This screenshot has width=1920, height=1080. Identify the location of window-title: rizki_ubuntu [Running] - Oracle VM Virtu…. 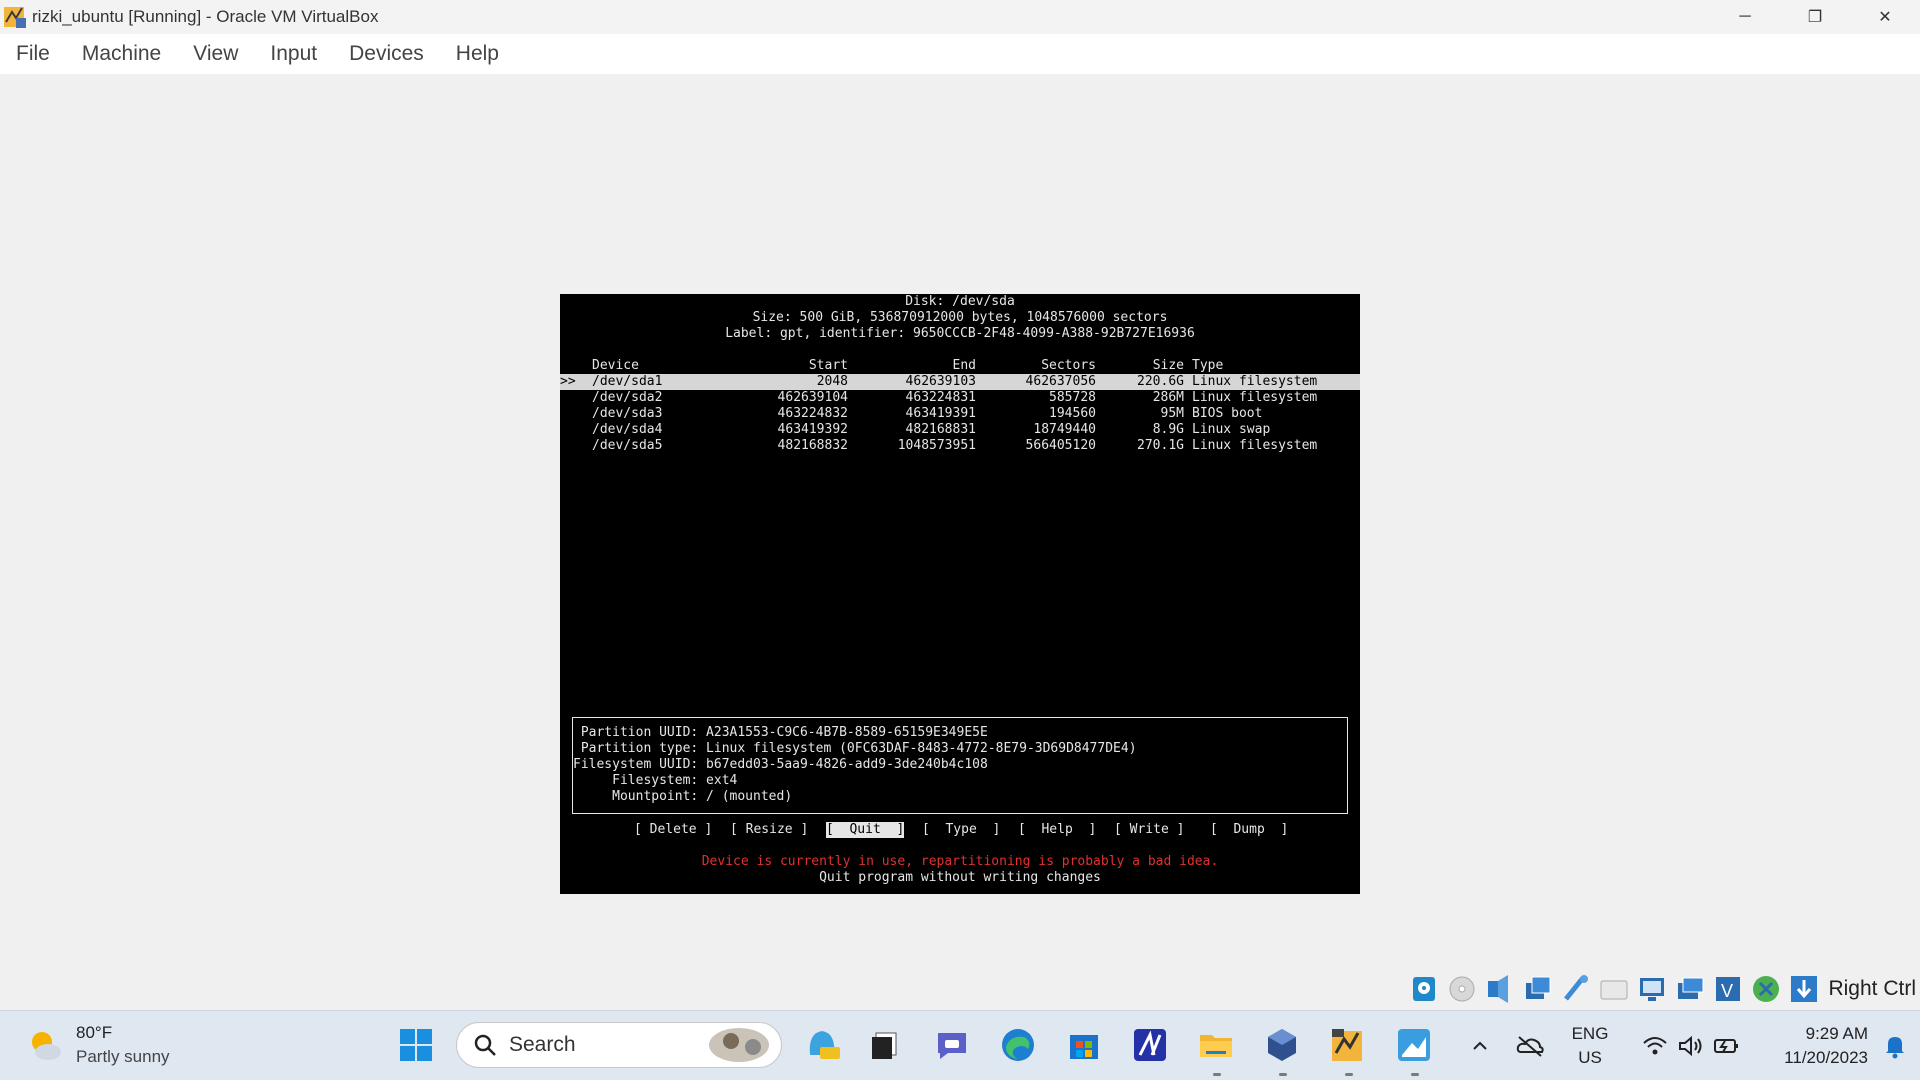
(205, 16).